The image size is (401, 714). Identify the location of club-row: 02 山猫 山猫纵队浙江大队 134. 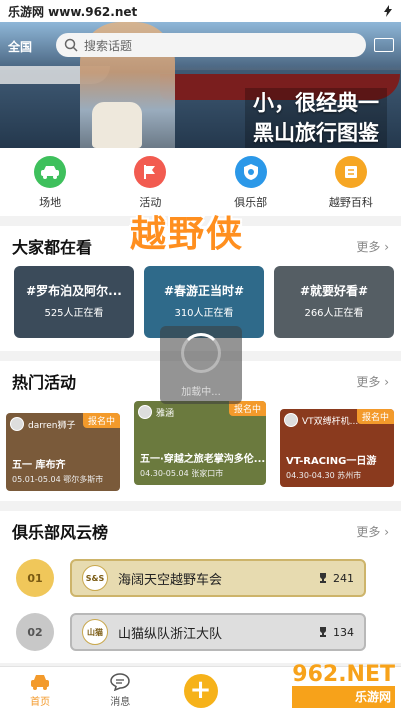
(200, 632).